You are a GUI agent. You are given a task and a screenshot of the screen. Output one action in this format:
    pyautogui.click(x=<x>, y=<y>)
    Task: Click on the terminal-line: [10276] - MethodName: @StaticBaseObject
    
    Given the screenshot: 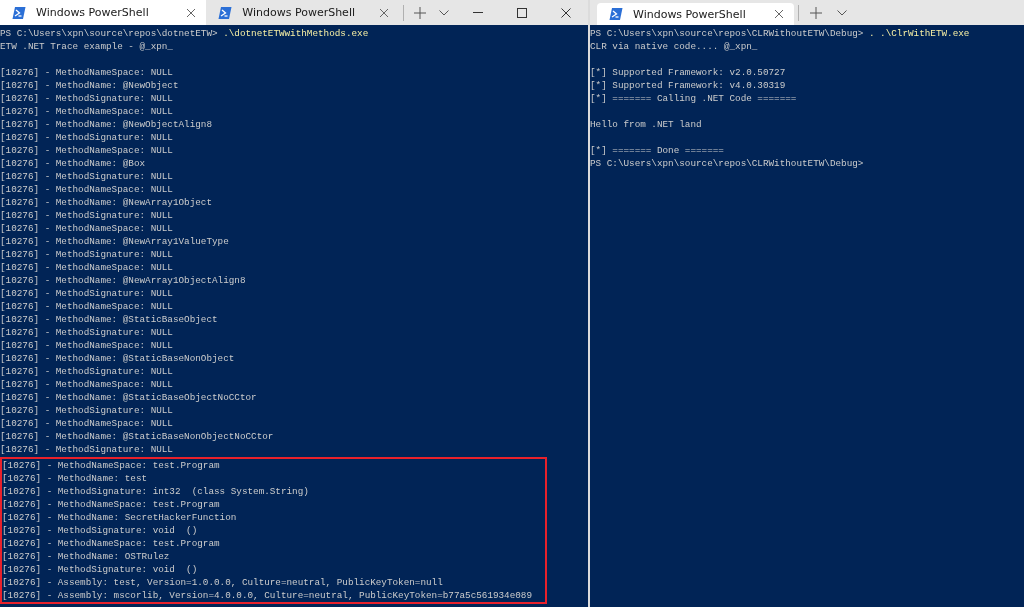 What is the action you would take?
    pyautogui.click(x=109, y=319)
    